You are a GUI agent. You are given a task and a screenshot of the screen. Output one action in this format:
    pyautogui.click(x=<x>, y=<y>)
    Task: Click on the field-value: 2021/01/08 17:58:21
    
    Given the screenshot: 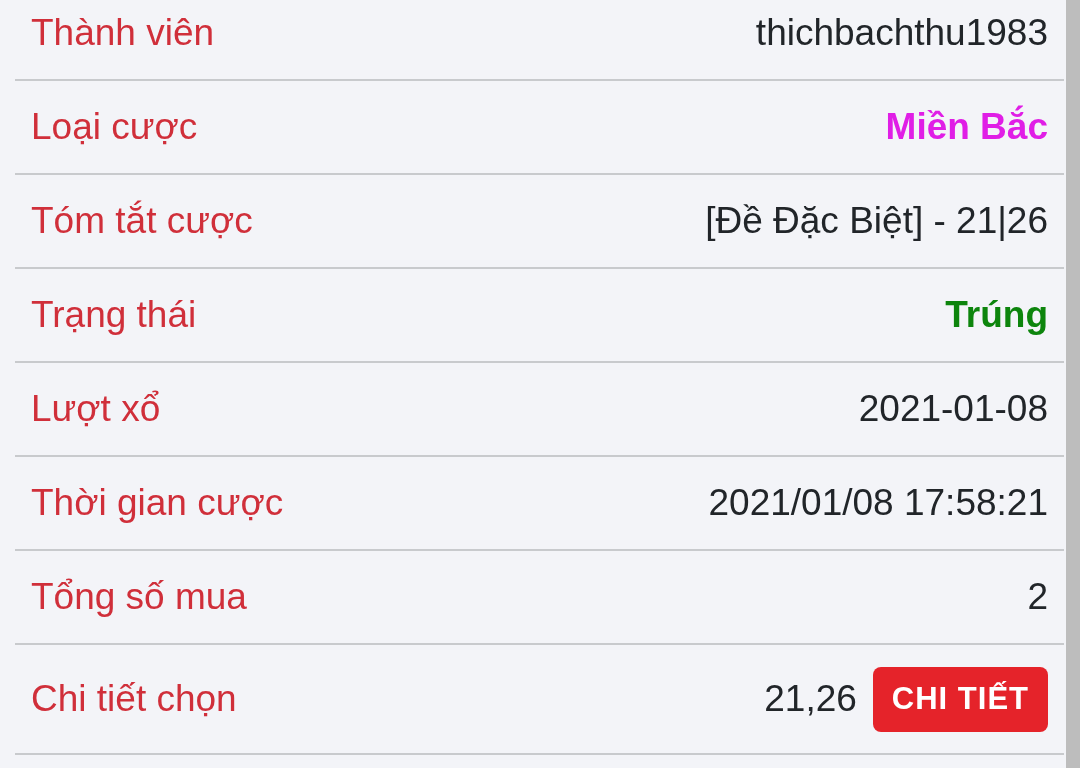 What is the action you would take?
    pyautogui.click(x=878, y=503)
    